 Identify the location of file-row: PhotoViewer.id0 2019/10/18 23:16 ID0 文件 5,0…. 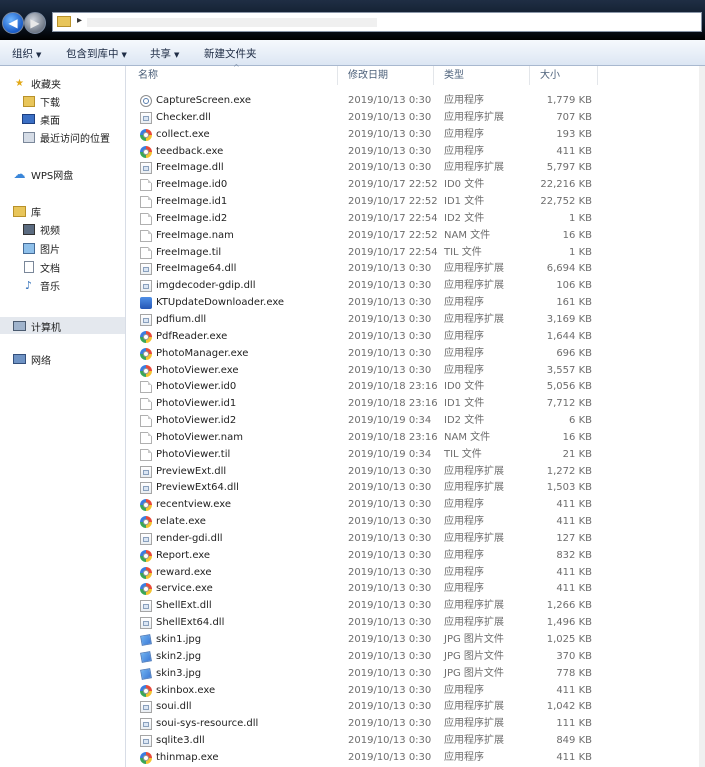
(413, 387).